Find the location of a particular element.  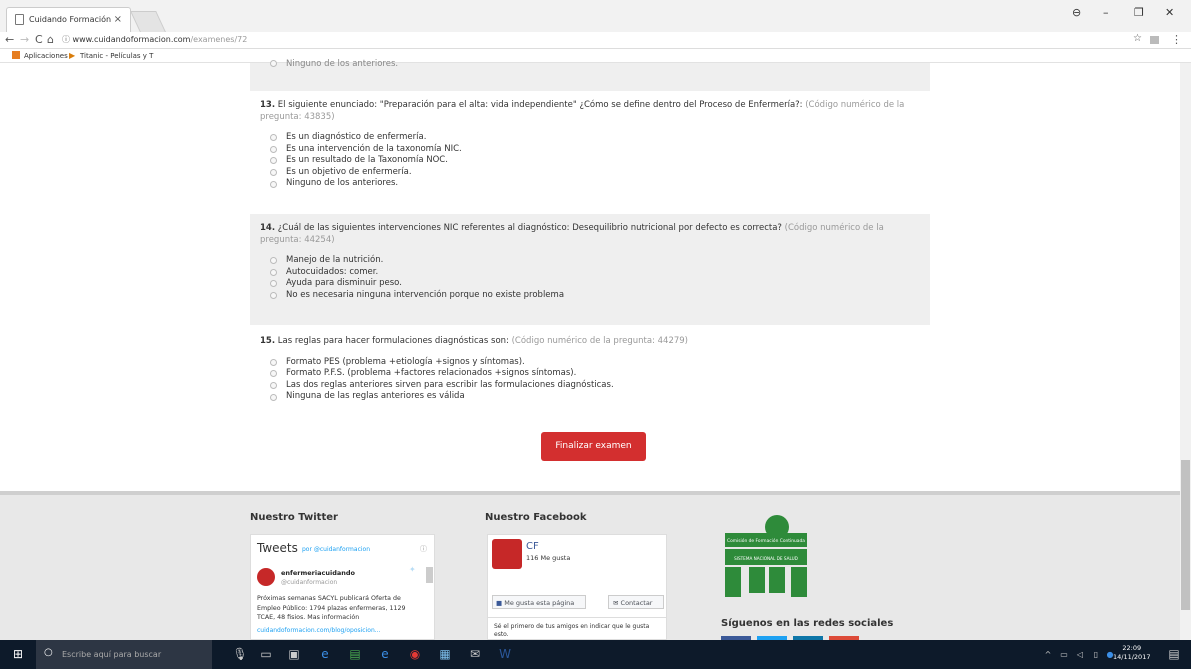

taskbar-search: ○ Escribe aquí para buscar is located at coordinates (124, 654).